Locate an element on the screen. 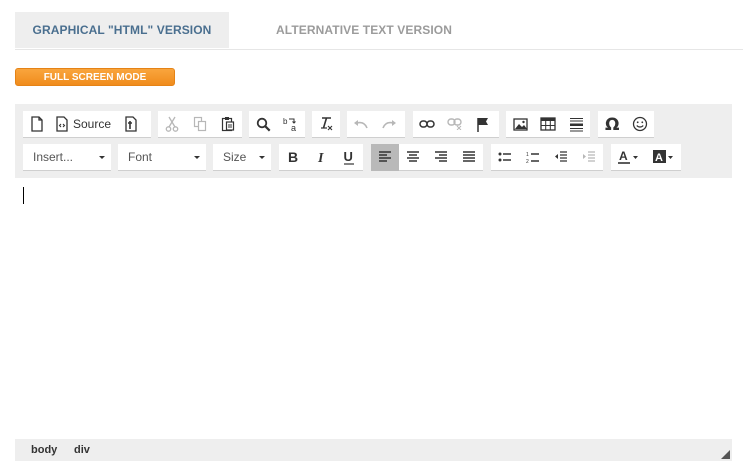 This screenshot has width=743, height=469. svg-text: U is located at coordinates (348, 157).